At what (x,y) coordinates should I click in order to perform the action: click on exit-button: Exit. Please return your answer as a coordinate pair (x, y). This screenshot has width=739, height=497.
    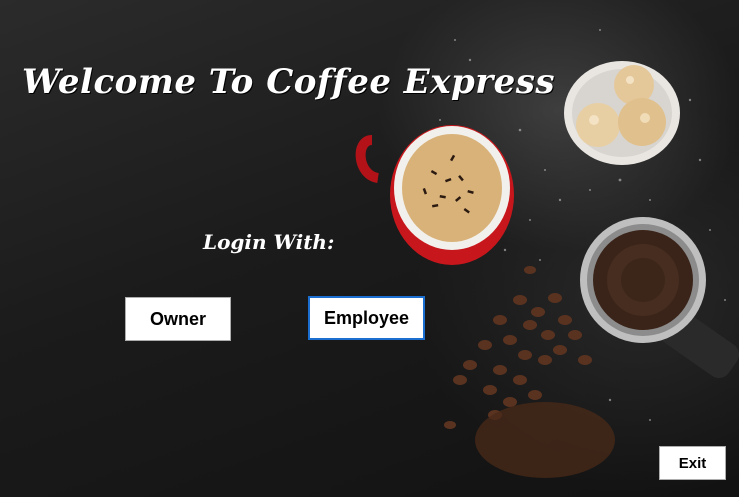
    Looking at the image, I should click on (692, 463).